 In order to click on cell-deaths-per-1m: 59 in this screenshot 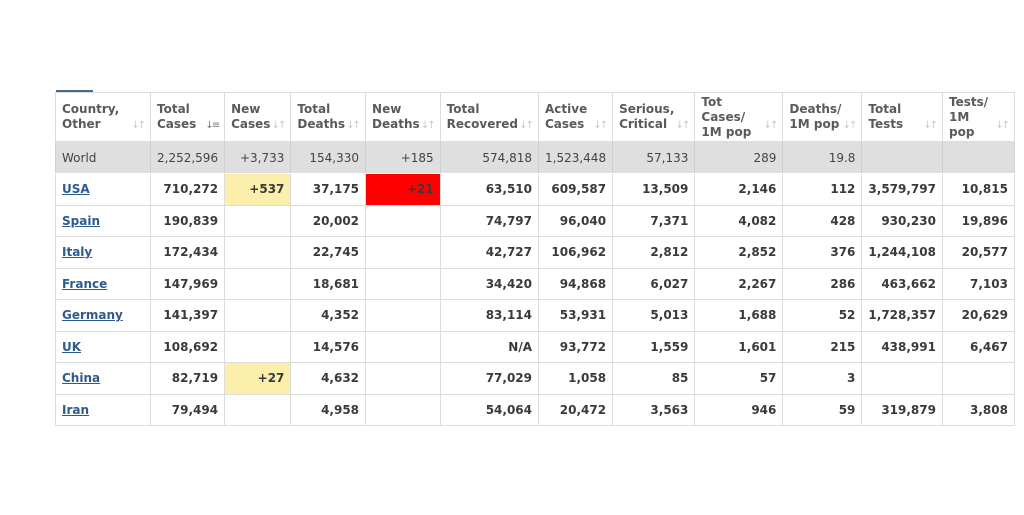, I will do `click(822, 409)`.